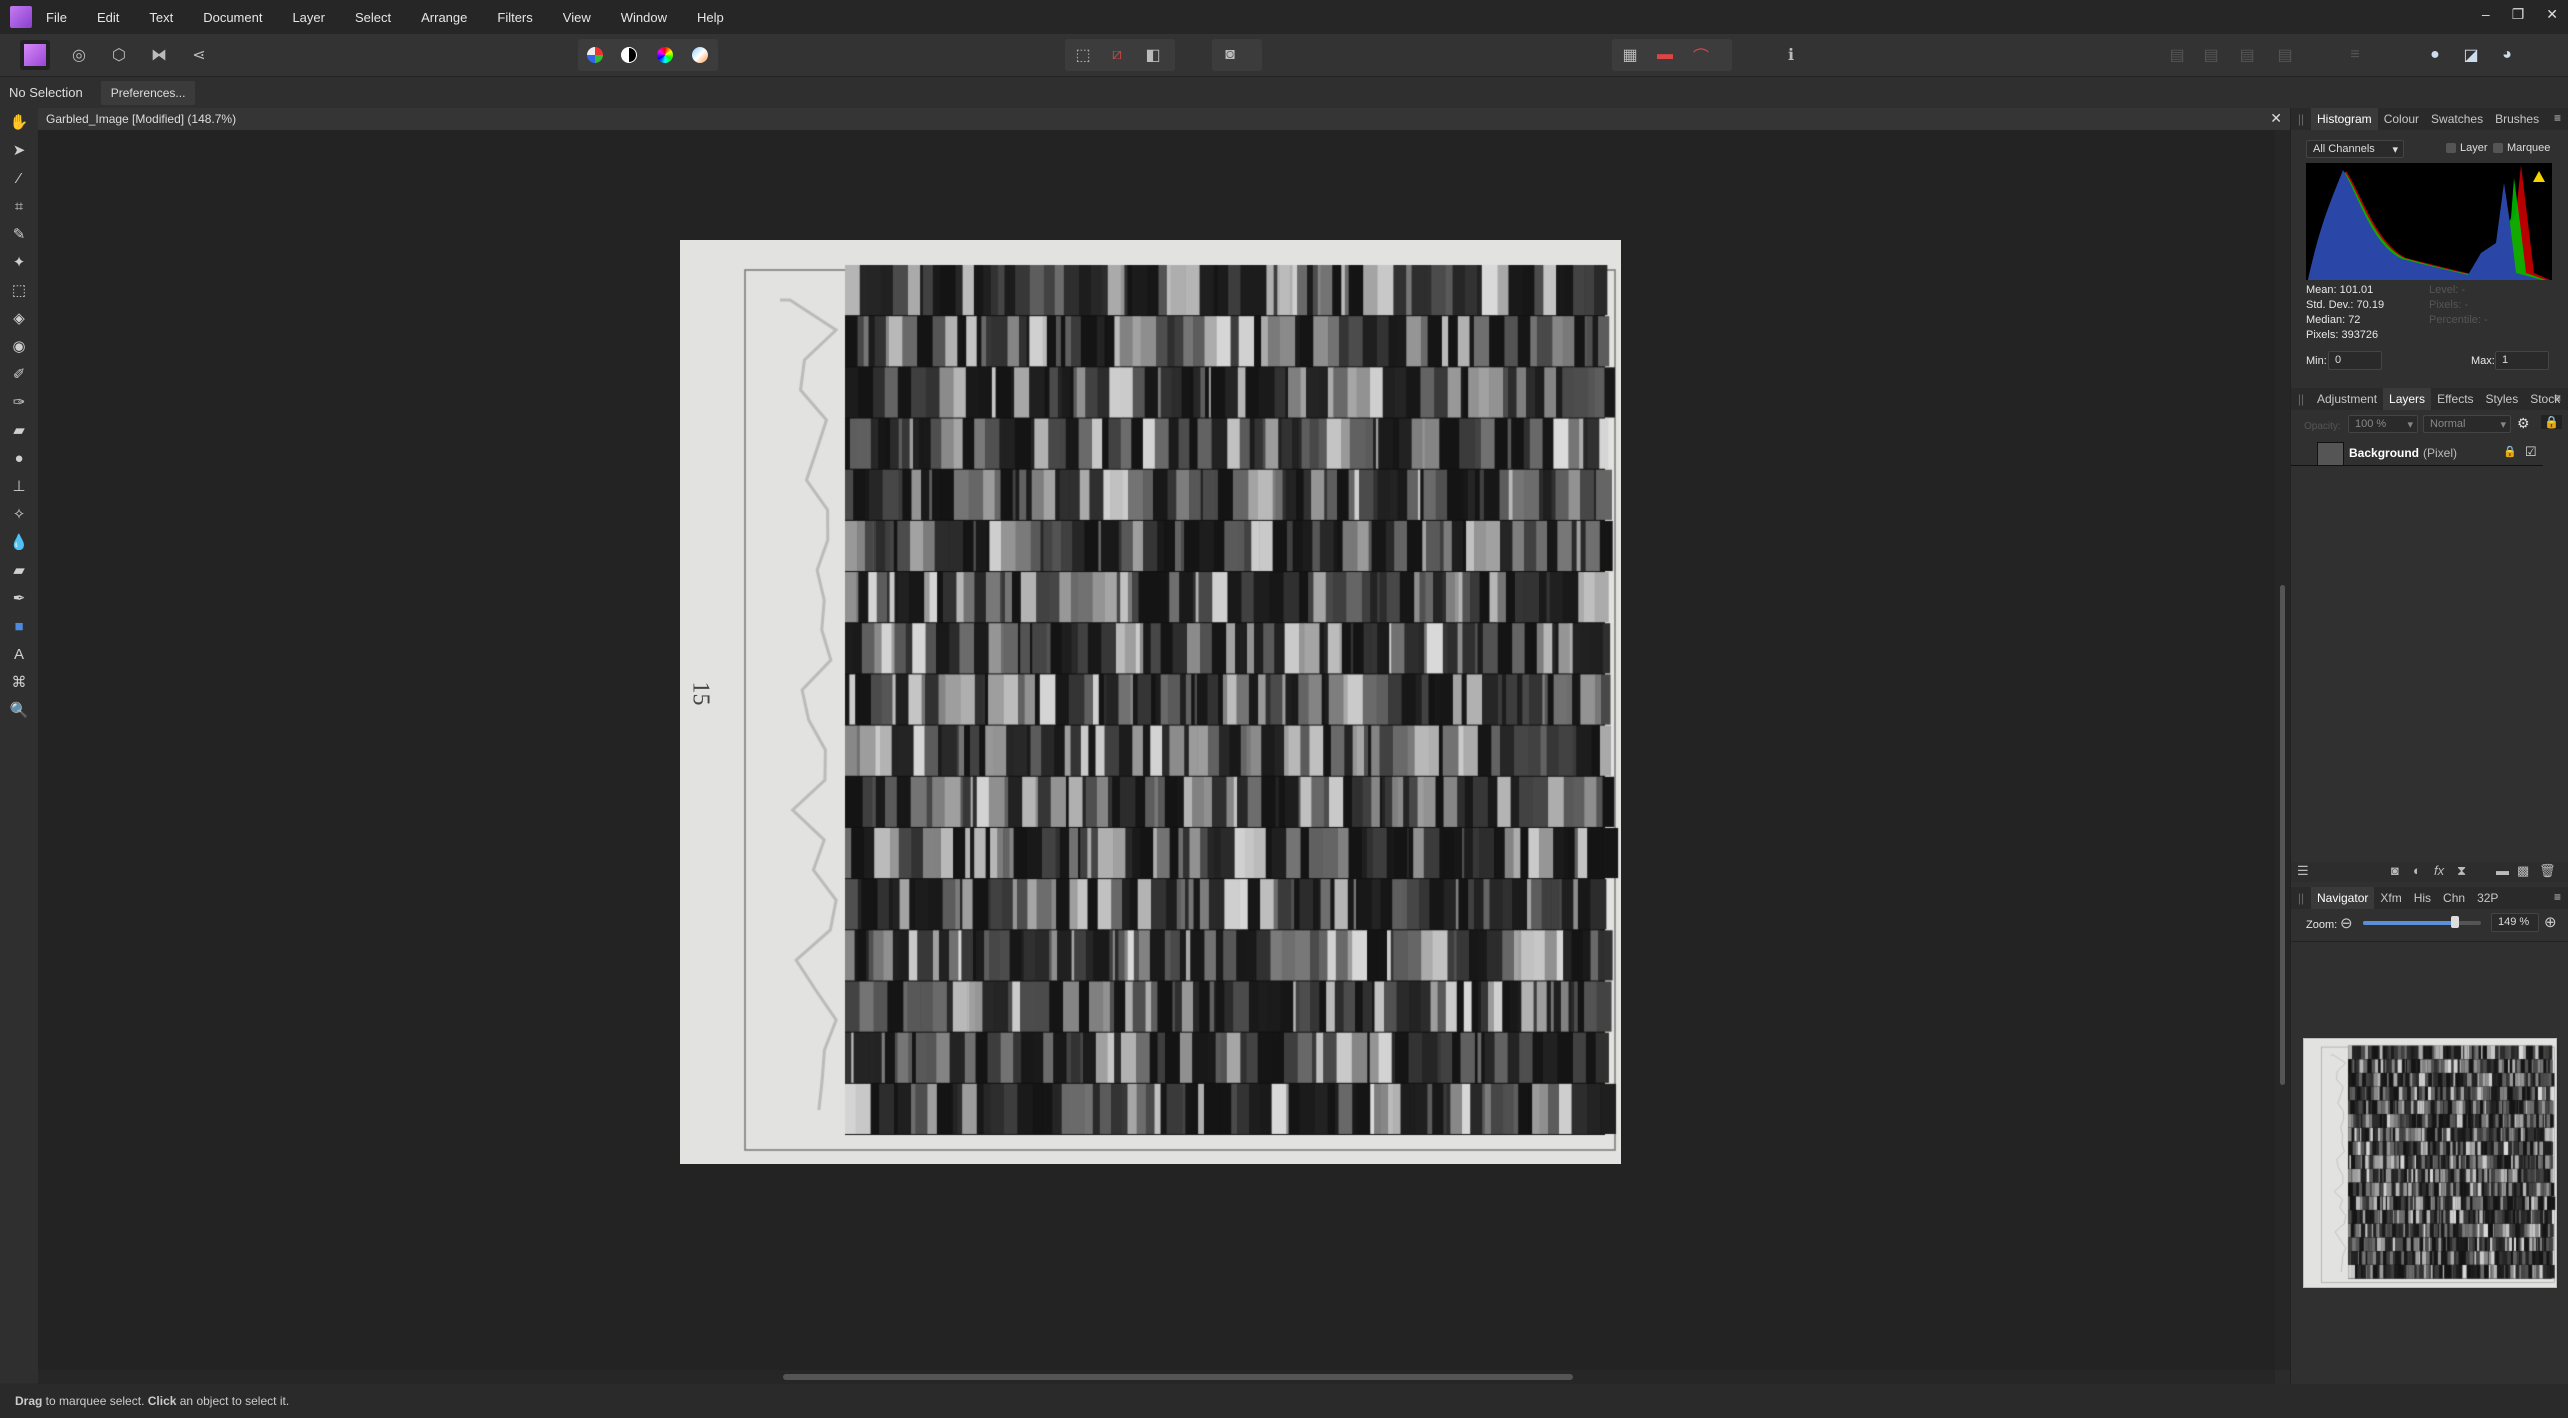 The image size is (2568, 1418). Describe the element at coordinates (2471, 55) in the screenshot. I see `separated-mode-button: ◪` at that location.